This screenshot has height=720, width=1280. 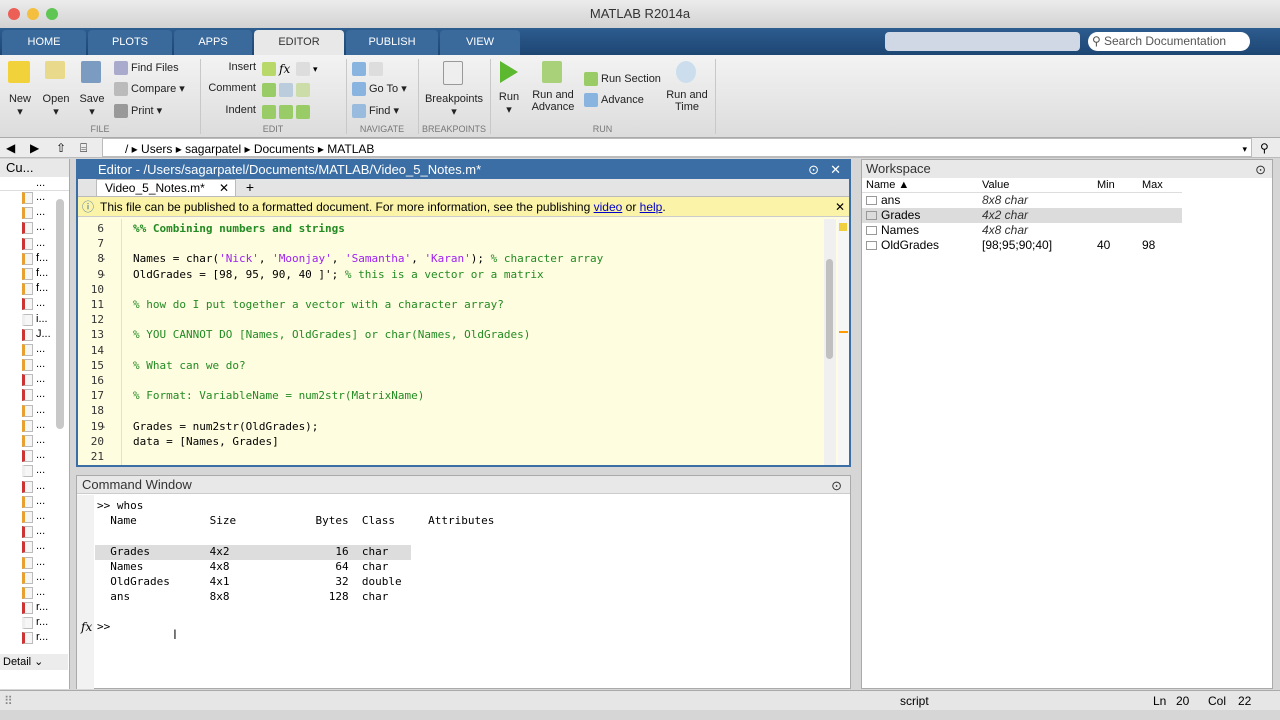 What do you see at coordinates (146, 68) in the screenshot?
I see `find-files-button: Find Files` at bounding box center [146, 68].